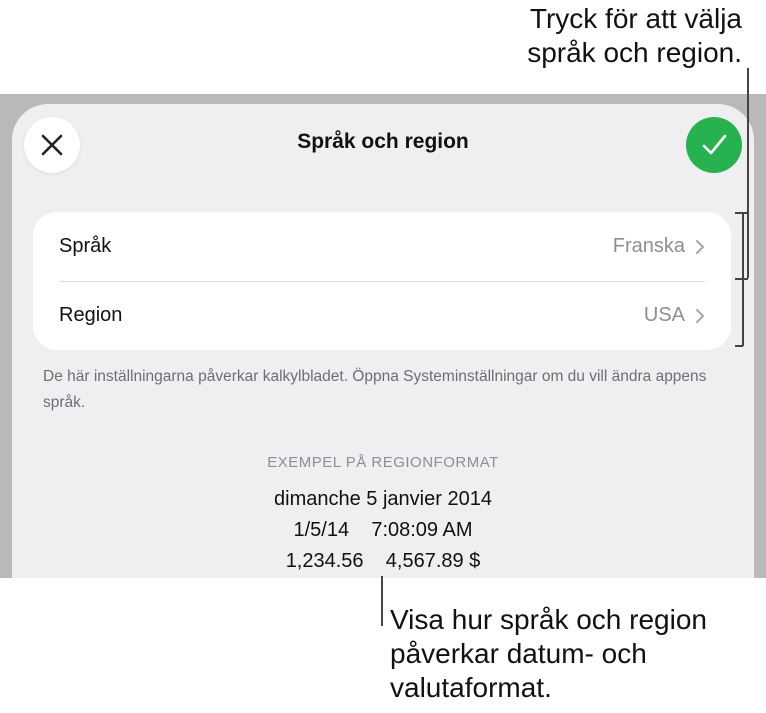 Image resolution: width=766 pixels, height=713 pixels. Describe the element at coordinates (382, 315) in the screenshot. I see `region-row: Region USA` at that location.